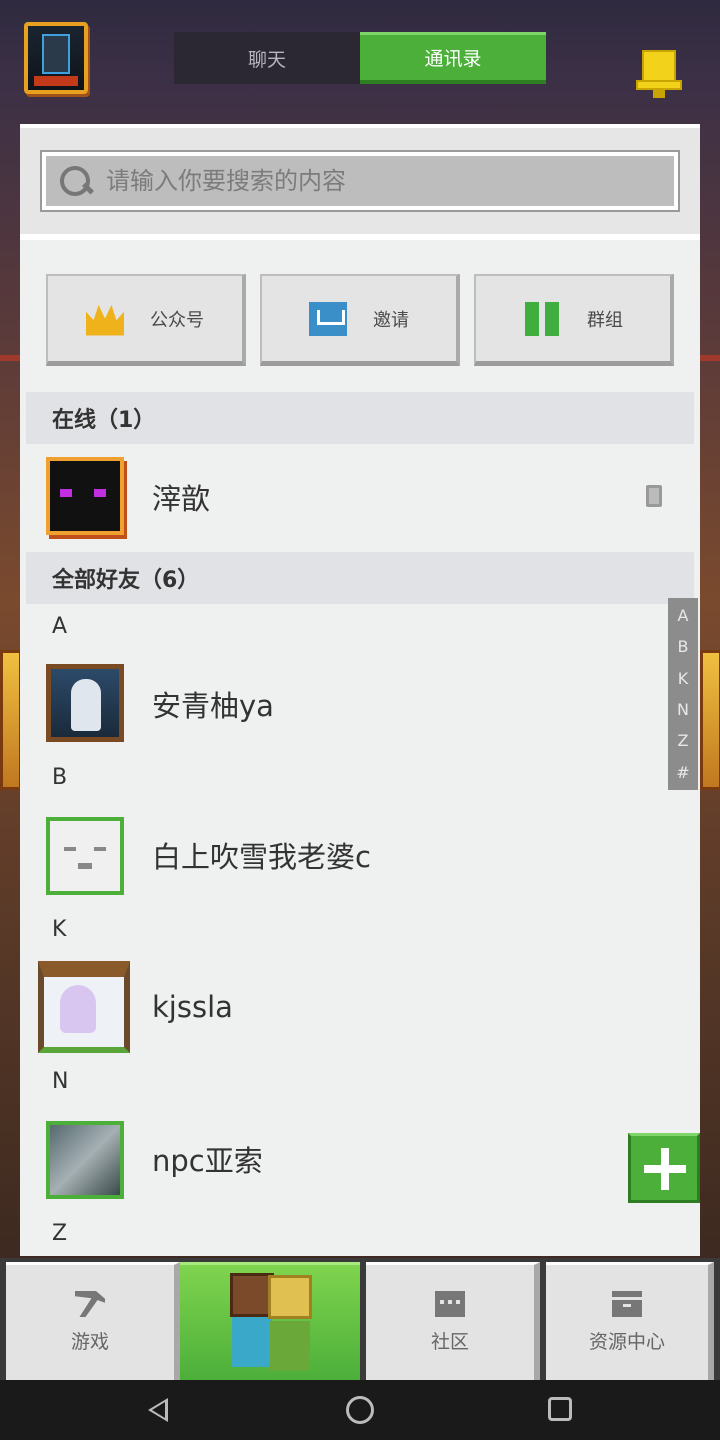 The image size is (720, 1440). What do you see at coordinates (453, 1321) in the screenshot?
I see `nav-community: 社区` at bounding box center [453, 1321].